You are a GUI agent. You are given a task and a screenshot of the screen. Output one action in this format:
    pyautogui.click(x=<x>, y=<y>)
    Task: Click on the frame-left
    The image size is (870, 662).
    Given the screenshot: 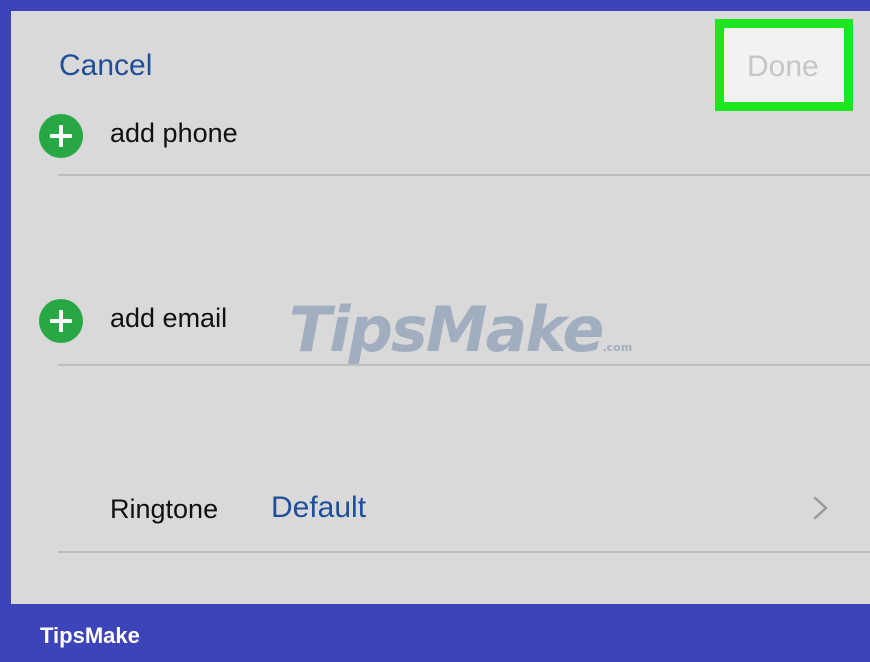 What is the action you would take?
    pyautogui.click(x=5, y=302)
    